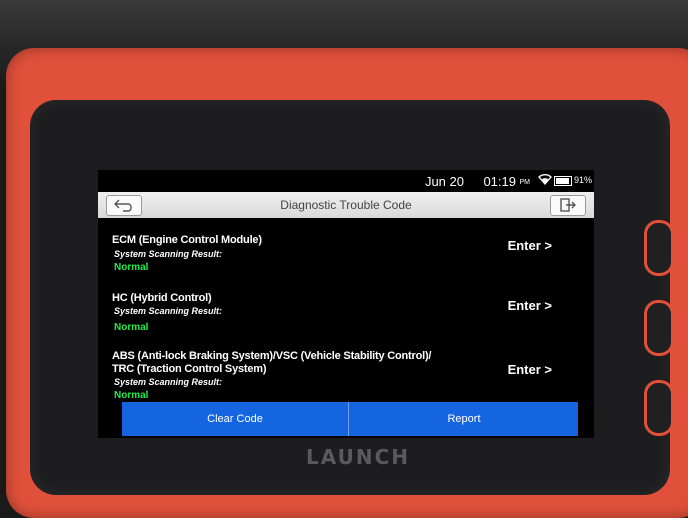 The image size is (688, 518). I want to click on clear-code-button: Clear Code, so click(235, 419).